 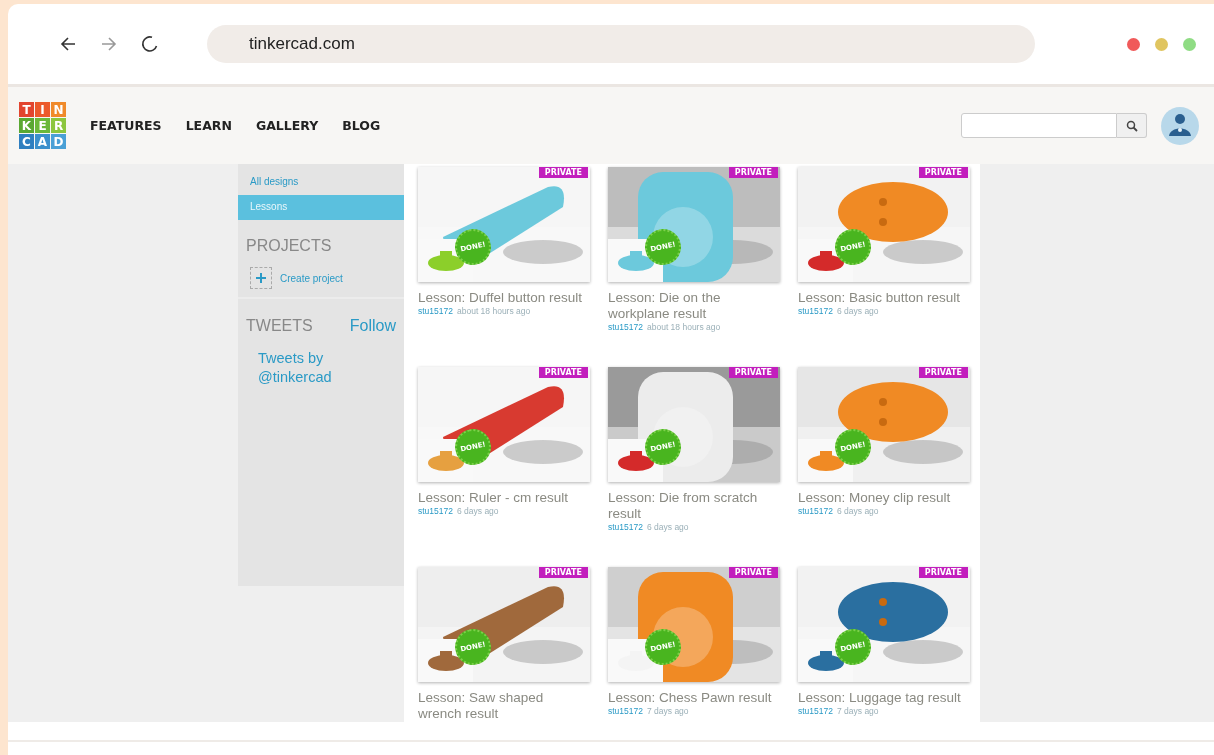 What do you see at coordinates (58, 141) in the screenshot?
I see `logo-tile: D` at bounding box center [58, 141].